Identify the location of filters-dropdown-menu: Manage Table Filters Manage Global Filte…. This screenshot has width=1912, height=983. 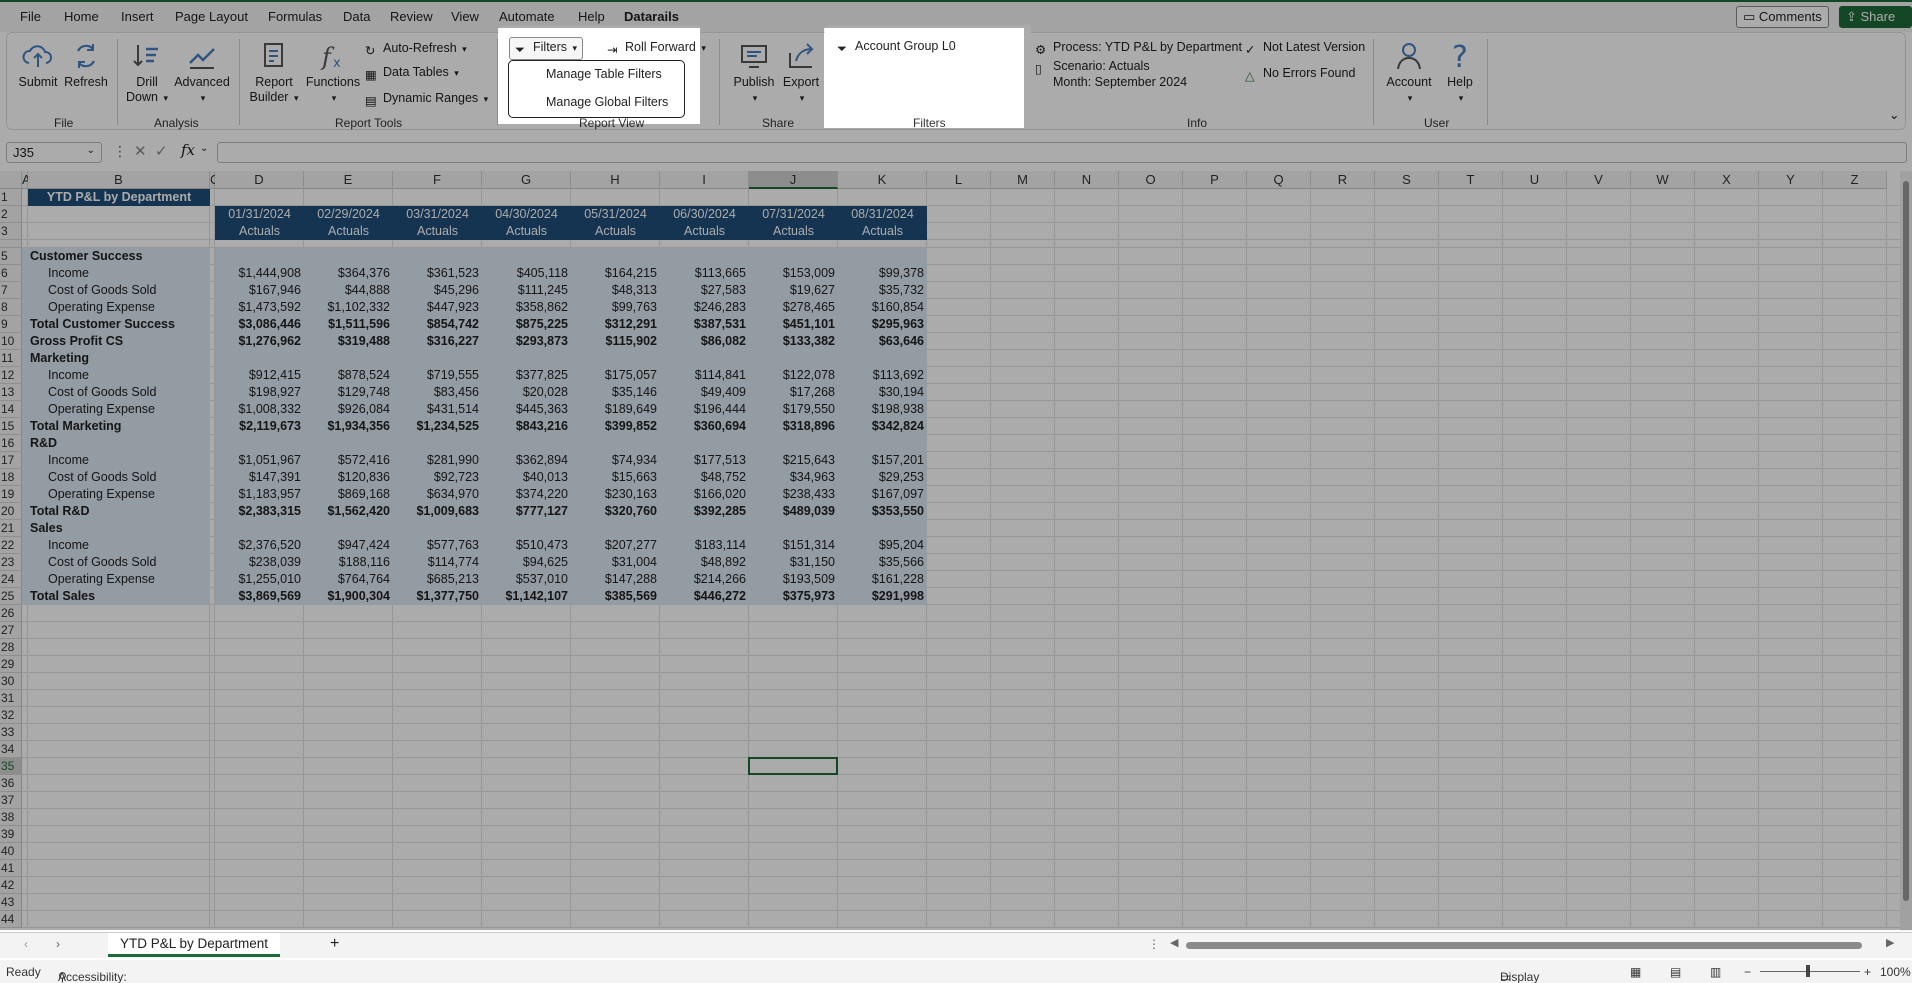
(596, 89).